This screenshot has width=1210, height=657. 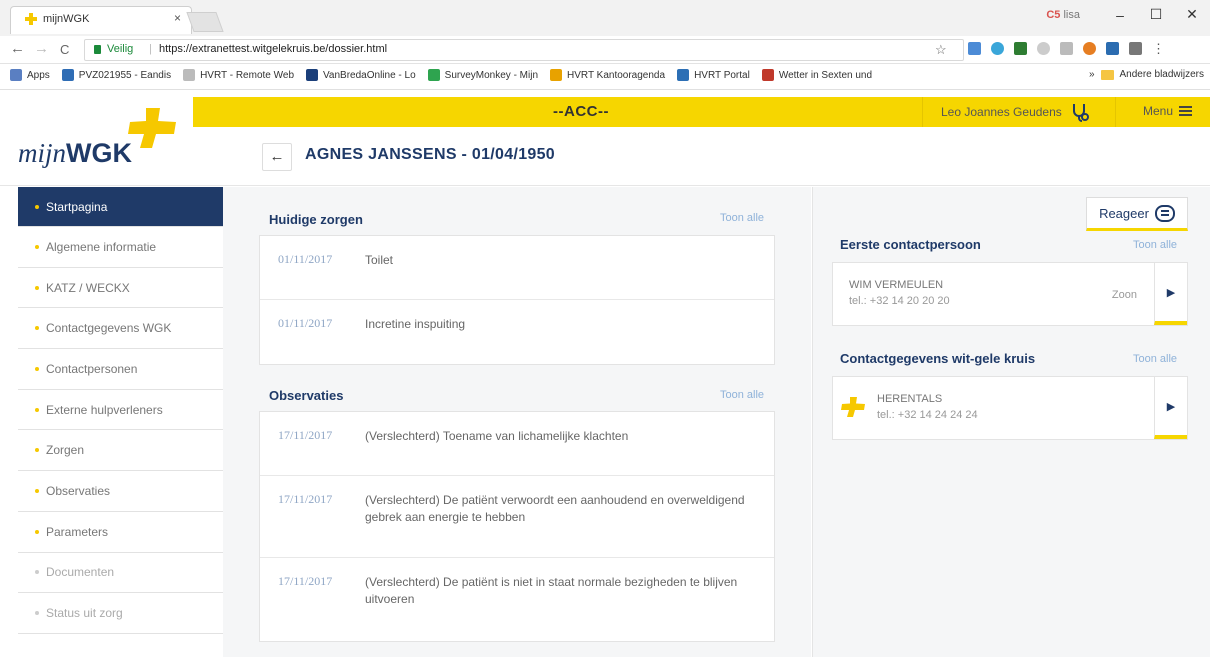 What do you see at coordinates (41, 48) in the screenshot?
I see `forward-arrow-icon: →` at bounding box center [41, 48].